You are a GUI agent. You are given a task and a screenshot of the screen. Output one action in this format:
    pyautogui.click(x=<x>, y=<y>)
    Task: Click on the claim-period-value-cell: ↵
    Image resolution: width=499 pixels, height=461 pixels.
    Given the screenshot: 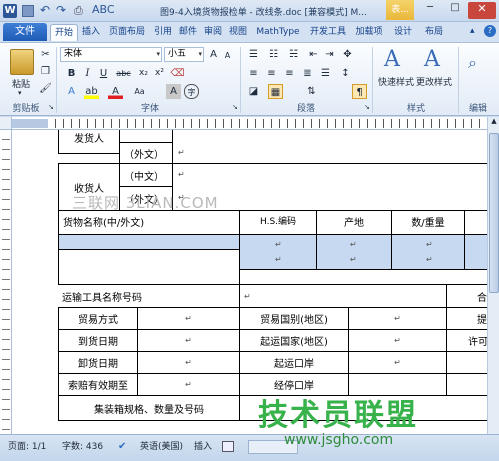 What is the action you would take?
    pyautogui.click(x=188, y=384)
    